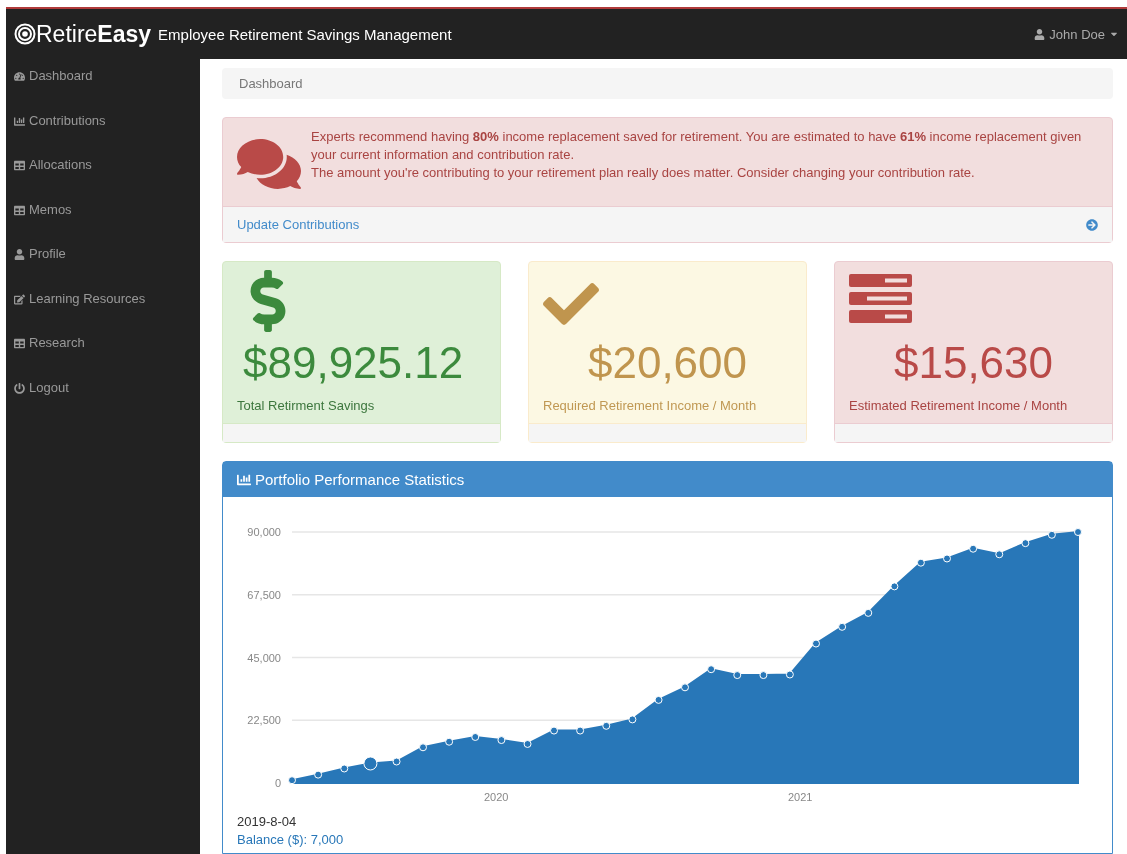 Image resolution: width=1127 pixels, height=854 pixels. Describe the element at coordinates (360, 479) in the screenshot. I see `panel-title: Portfolio Performance Statistics` at that location.